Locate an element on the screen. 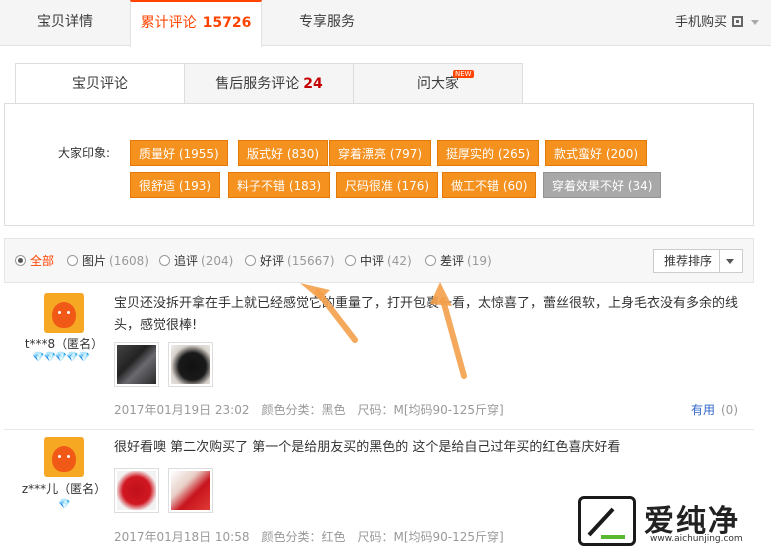  annotation-arrow-negative is located at coordinates (448, 330).